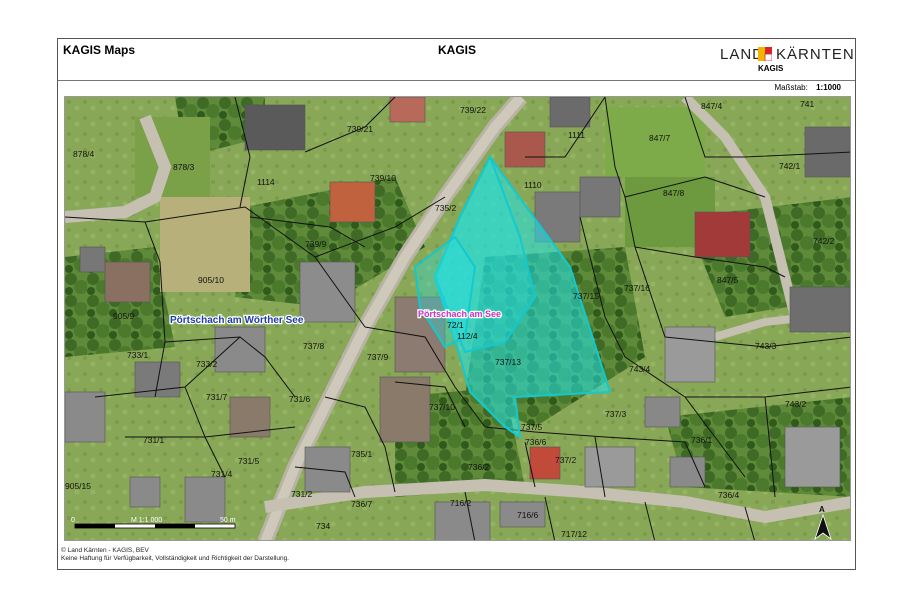 The width and height of the screenshot is (915, 610). What do you see at coordinates (824, 241) in the screenshot?
I see `parcel-label: 742/2` at bounding box center [824, 241].